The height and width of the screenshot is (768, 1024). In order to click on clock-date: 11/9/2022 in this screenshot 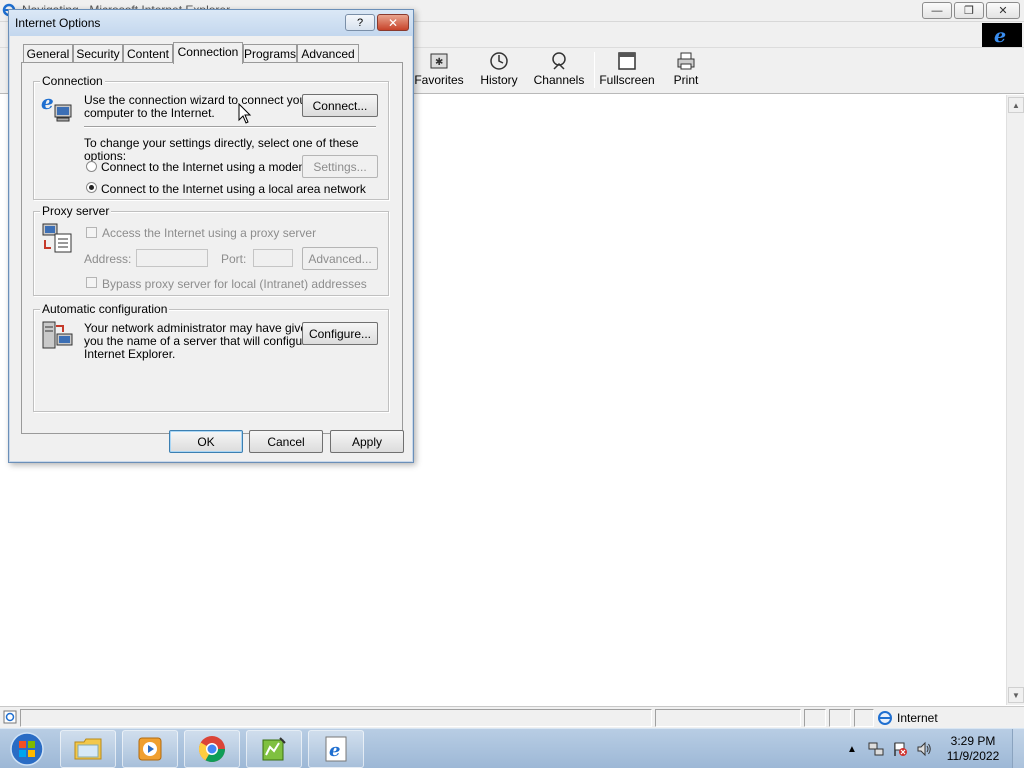, I will do `click(973, 756)`.